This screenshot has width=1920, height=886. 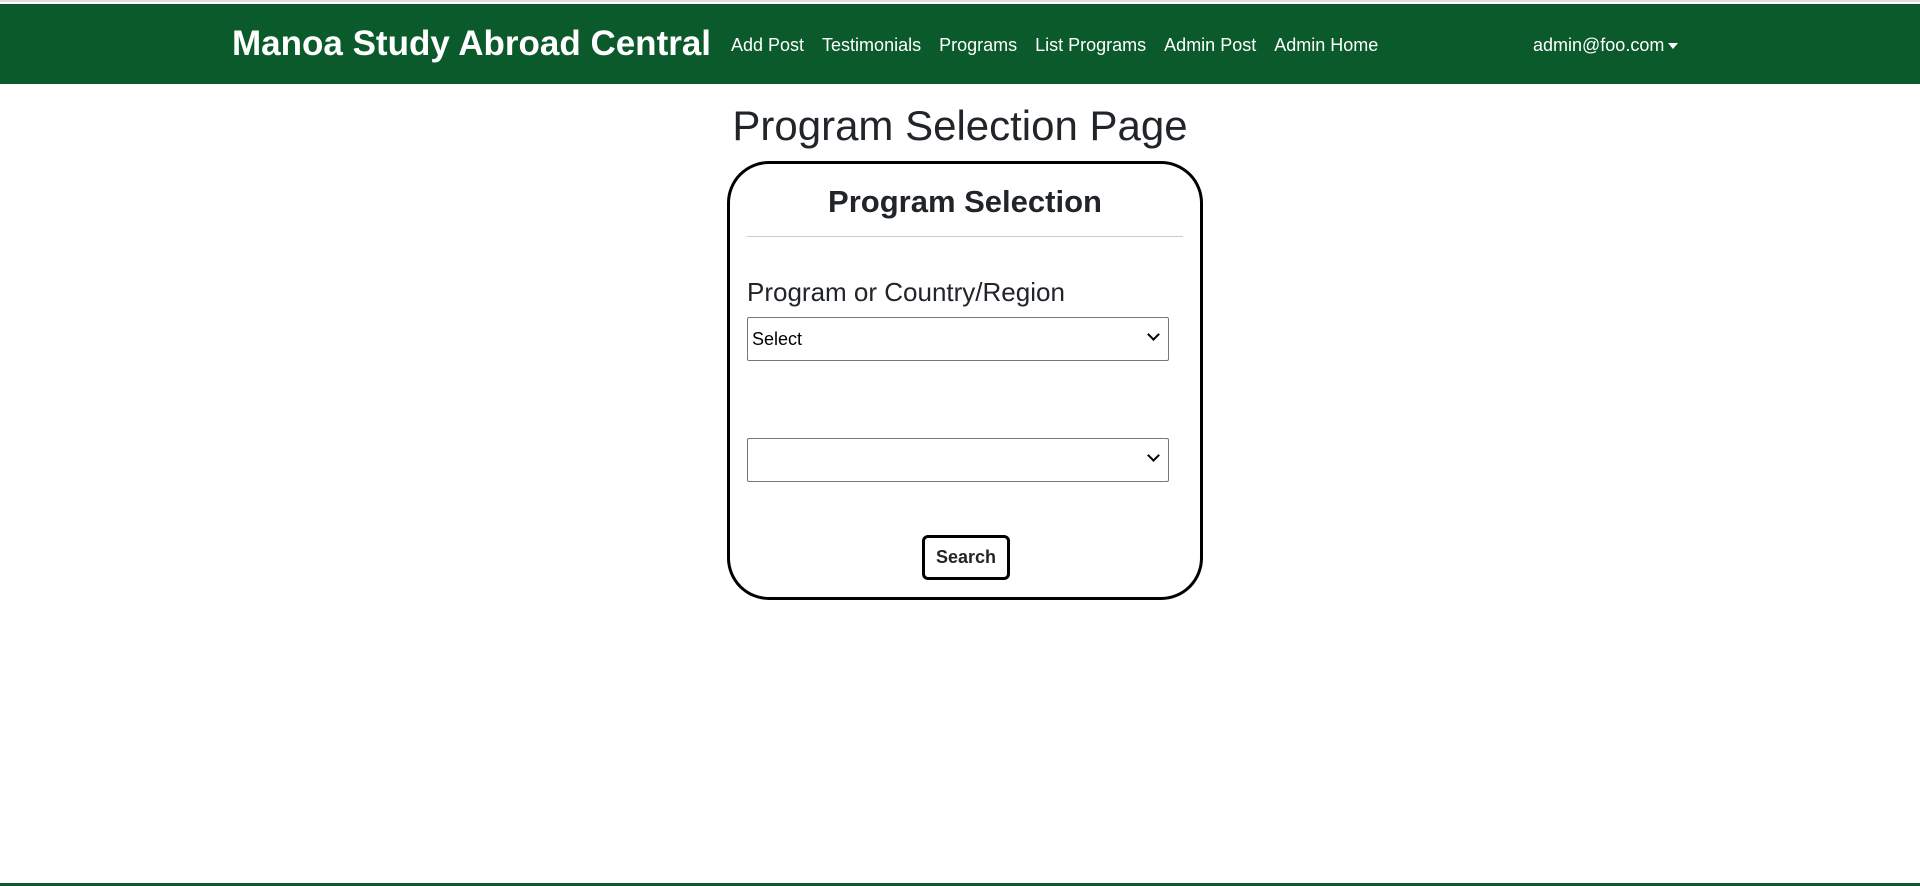 I want to click on caret-down-icon, so click(x=1673, y=46).